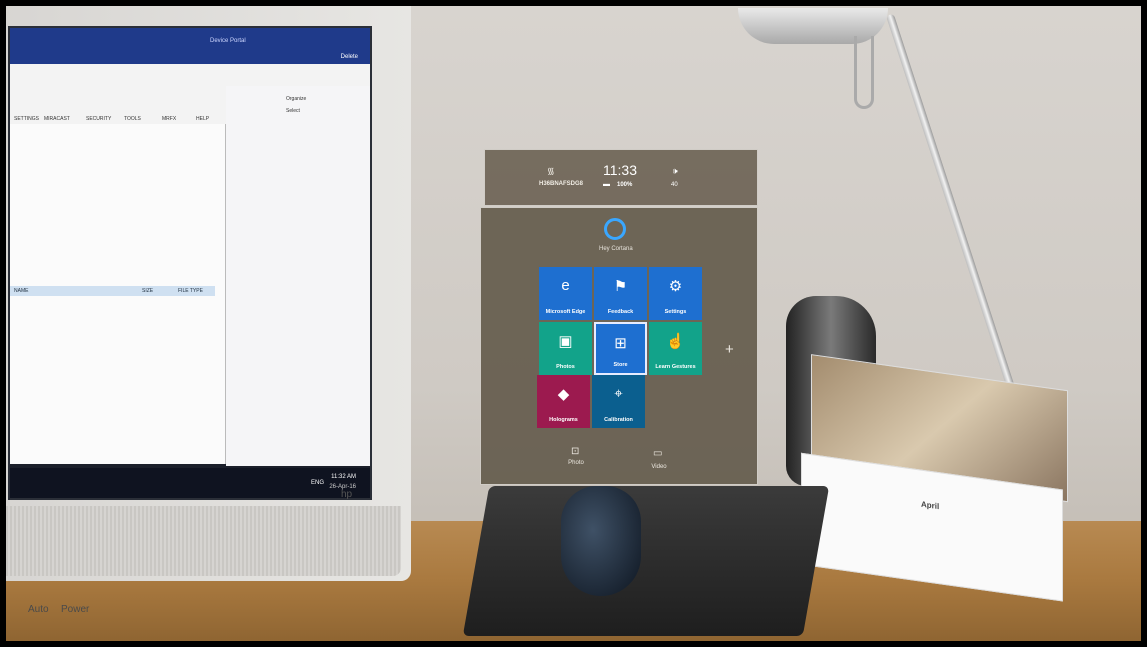 The height and width of the screenshot is (647, 1147). I want to click on monitor-speaker-grille, so click(203, 541).